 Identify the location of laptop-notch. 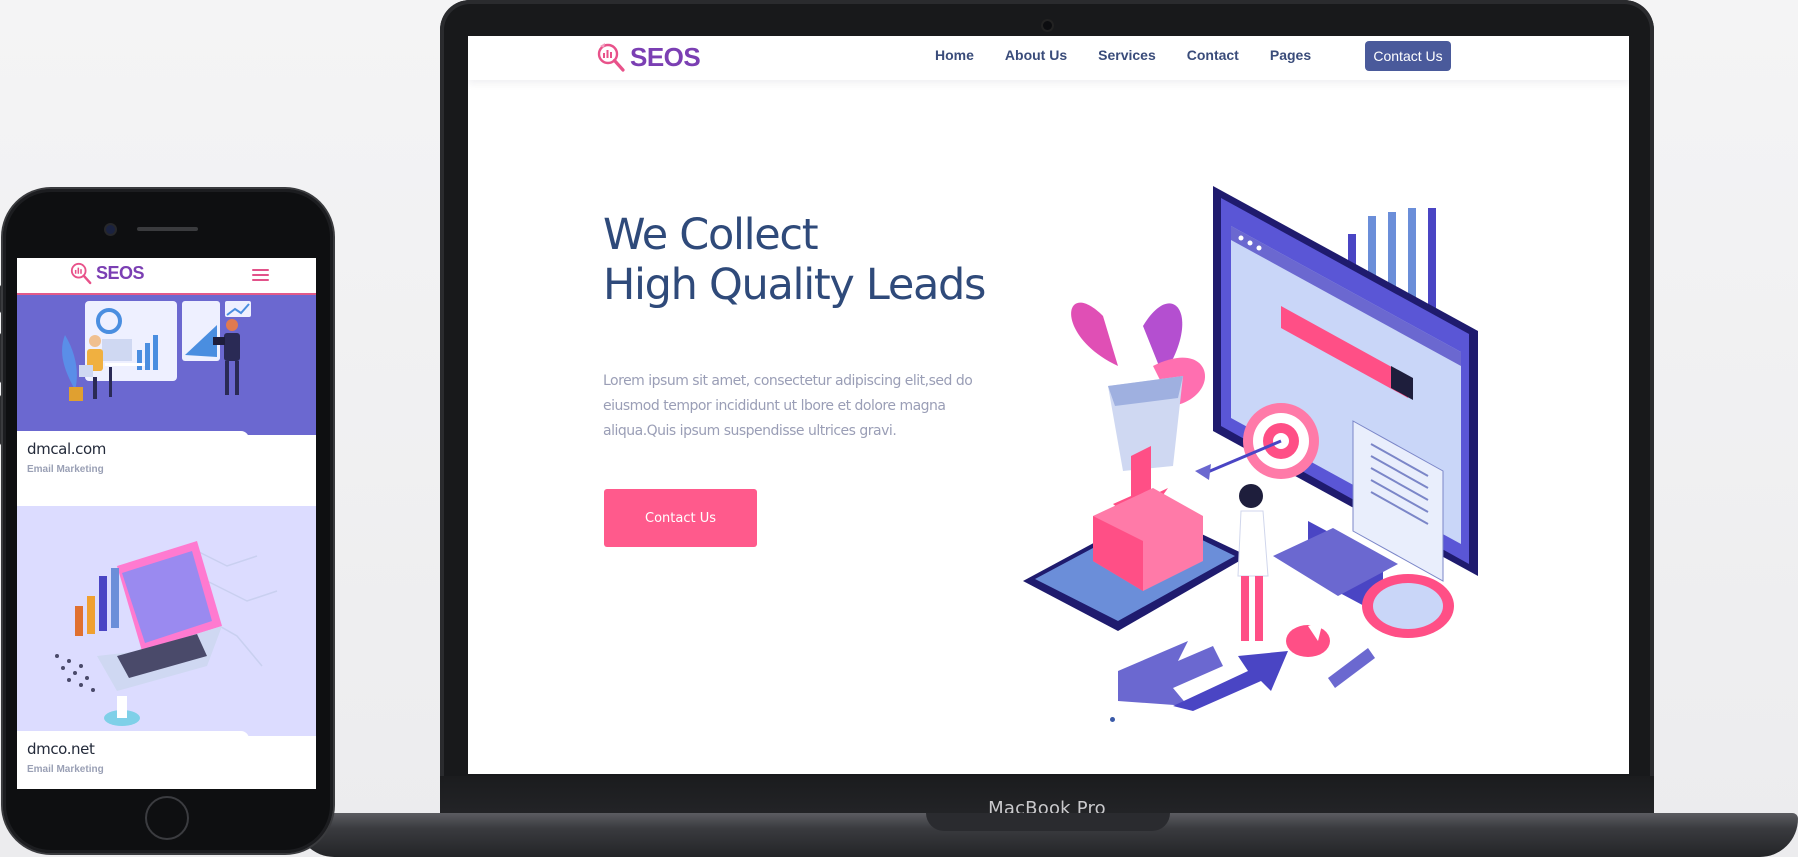
(1048, 822).